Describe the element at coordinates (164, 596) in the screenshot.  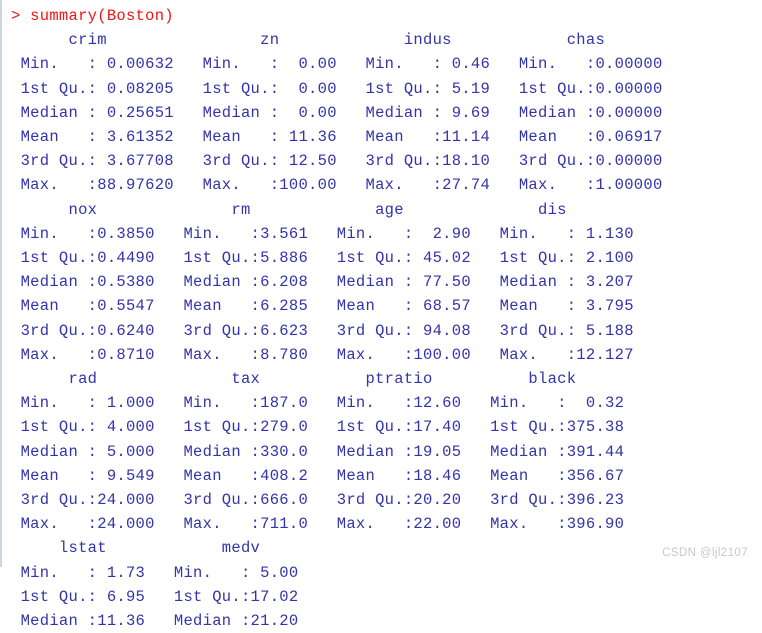
I see `output-line: 1st Qu.: 6.95 1st Qu.:17.02` at that location.